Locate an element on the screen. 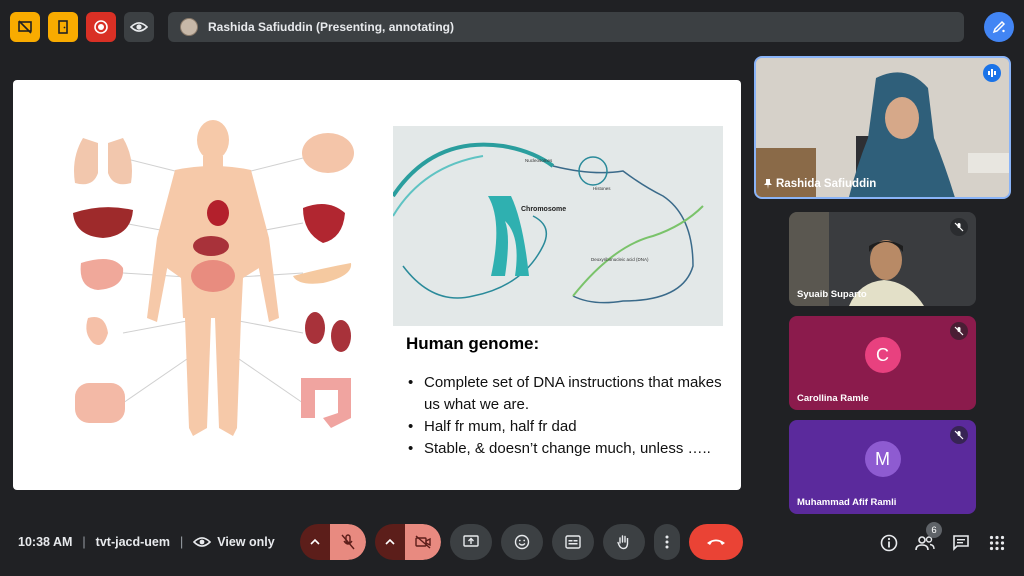  leave-call-button is located at coordinates (716, 542).